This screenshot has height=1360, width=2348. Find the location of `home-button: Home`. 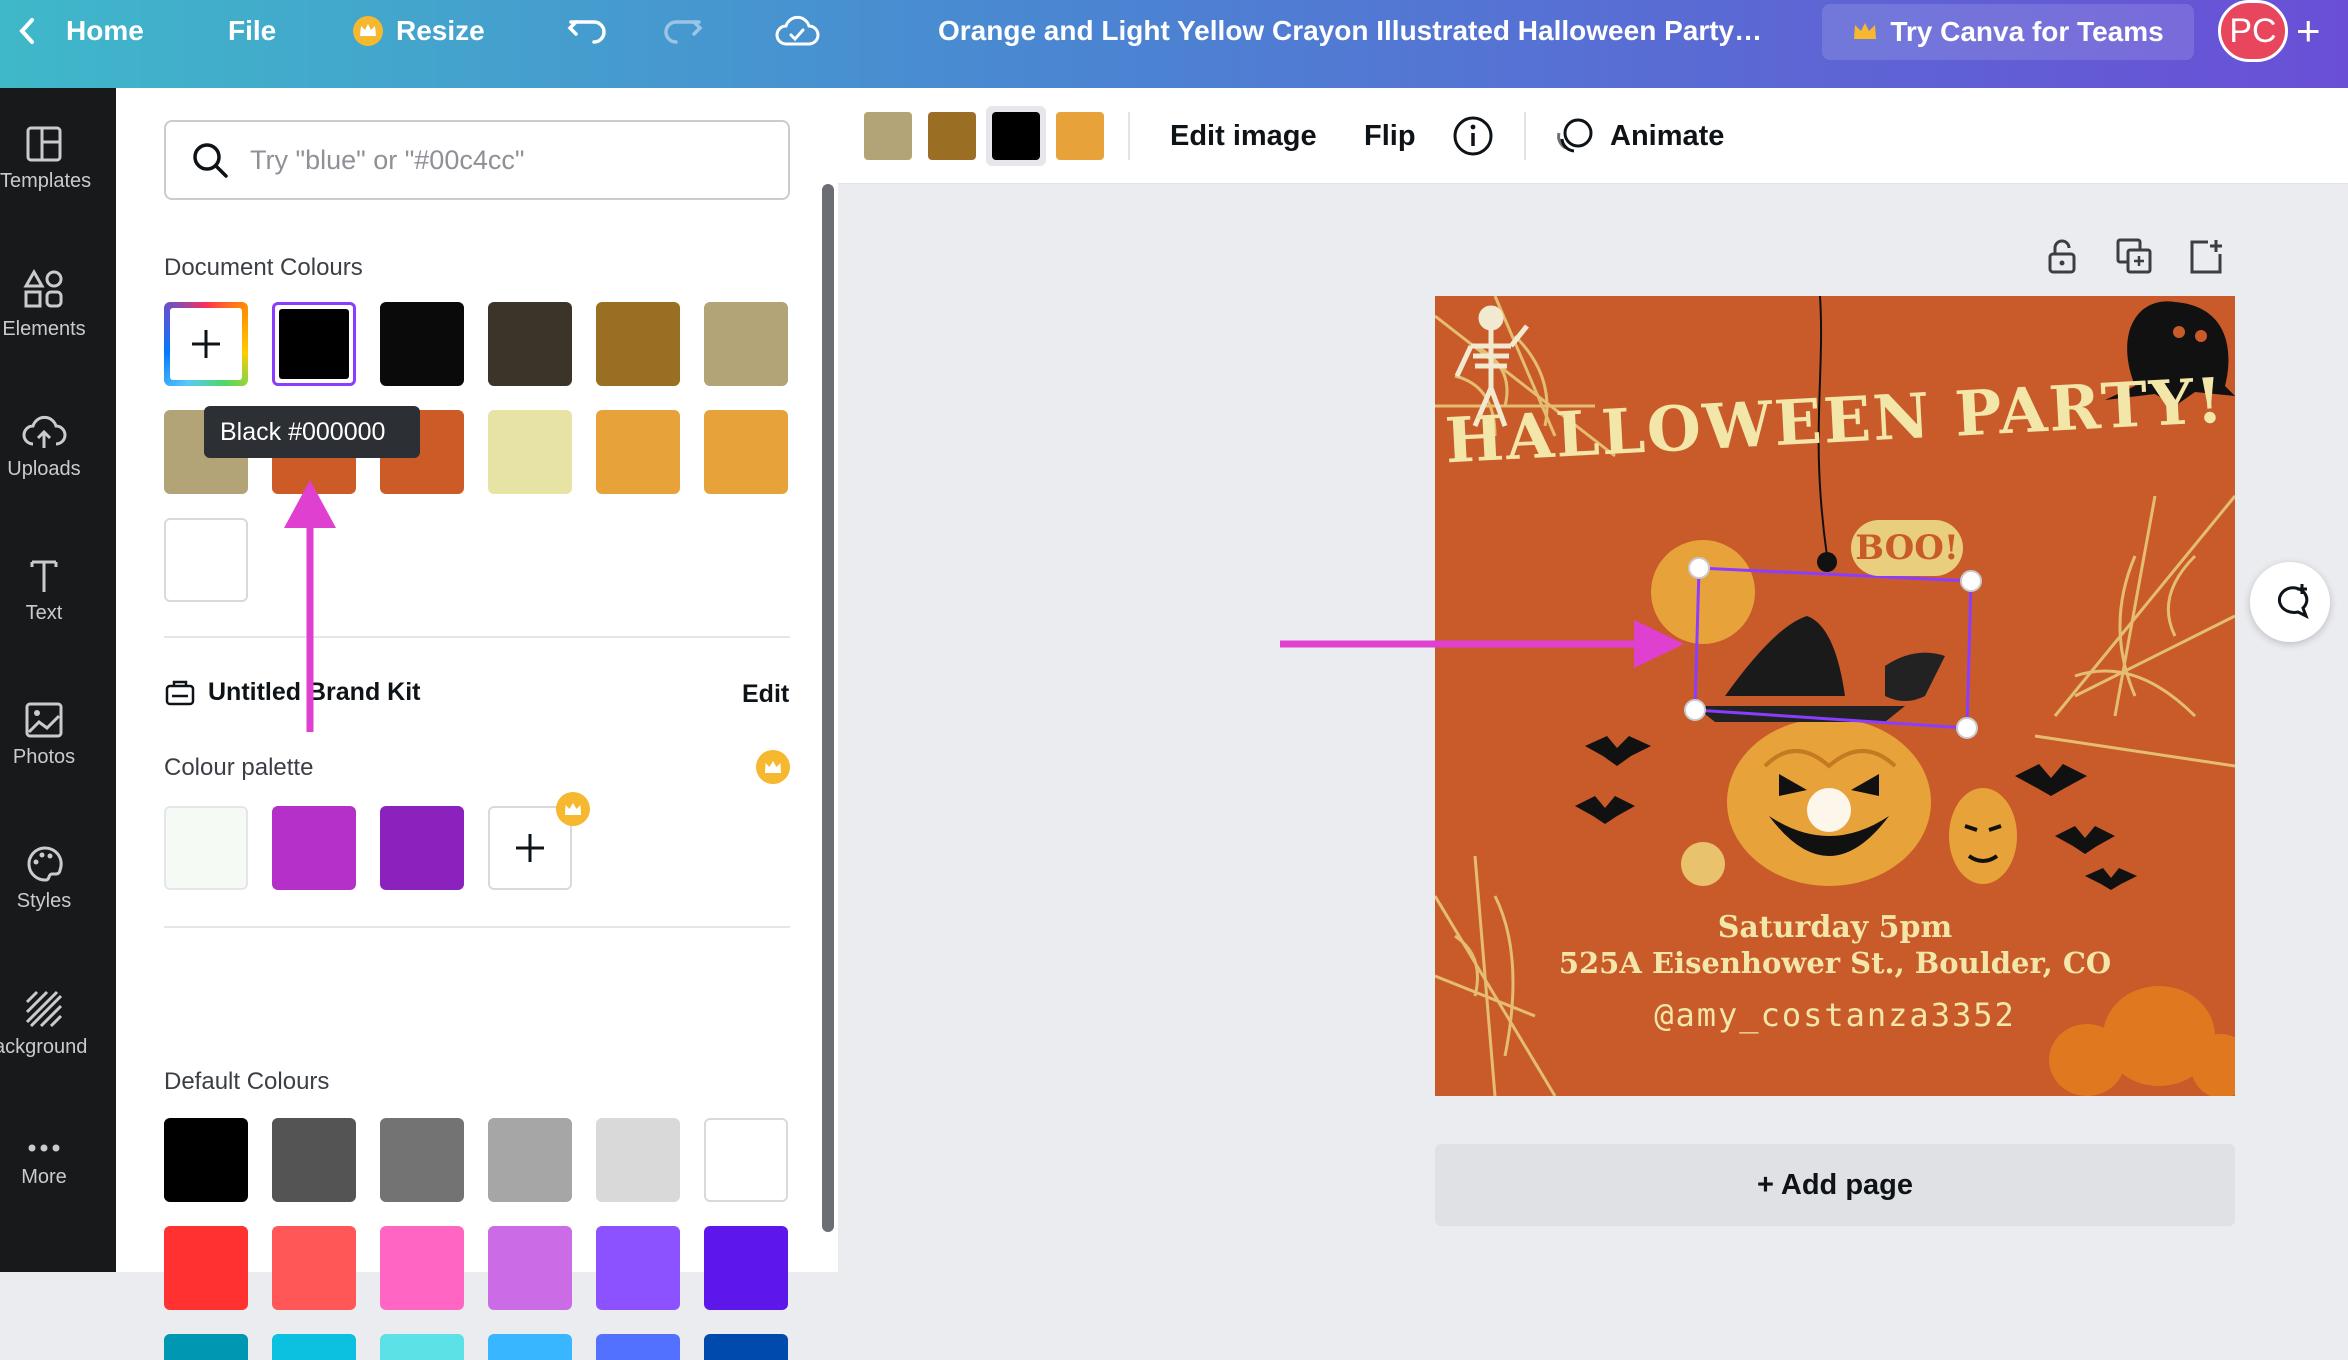

home-button: Home is located at coordinates (79, 31).